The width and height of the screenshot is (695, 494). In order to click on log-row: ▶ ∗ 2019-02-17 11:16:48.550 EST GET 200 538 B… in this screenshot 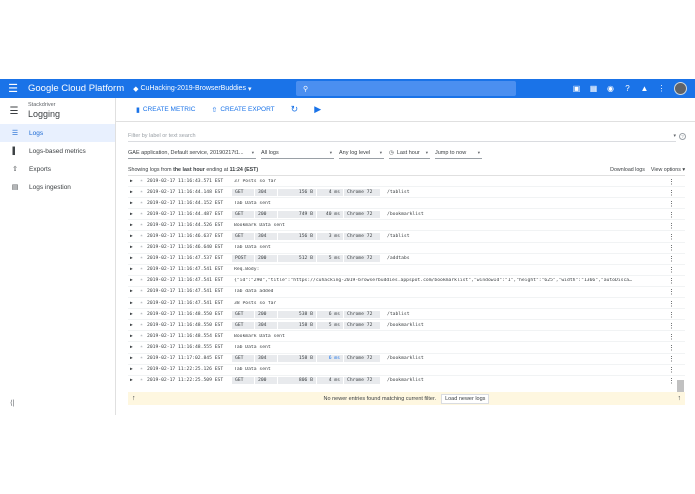, I will do `click(406, 315)`.